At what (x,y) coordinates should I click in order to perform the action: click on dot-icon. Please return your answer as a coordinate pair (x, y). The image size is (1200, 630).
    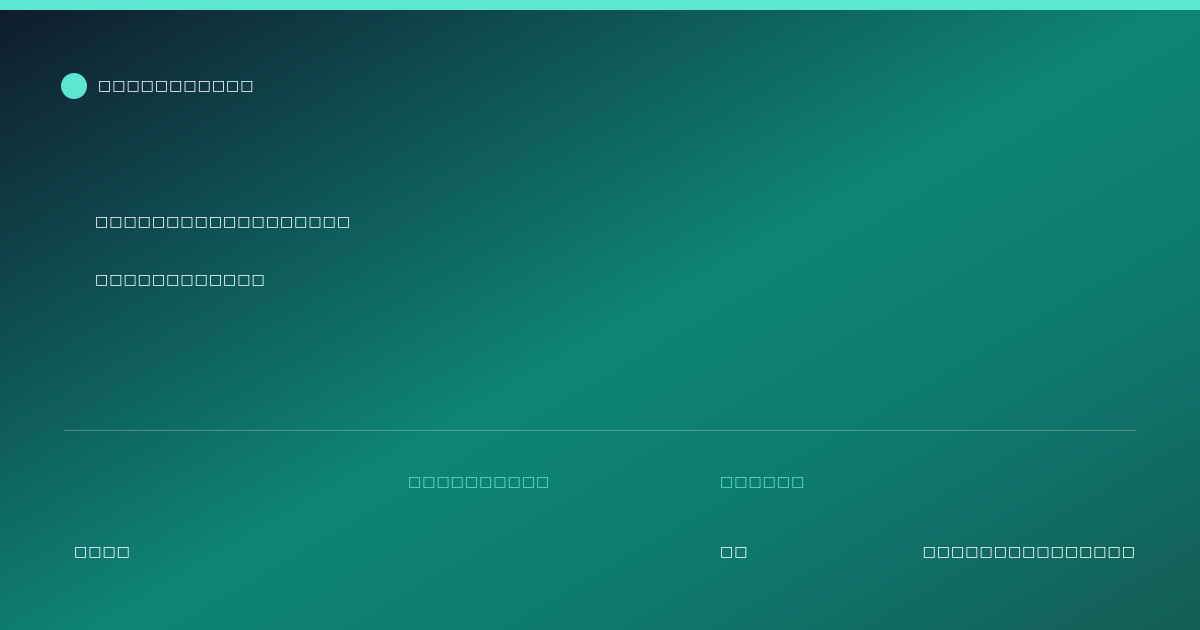
    Looking at the image, I should click on (74, 86).